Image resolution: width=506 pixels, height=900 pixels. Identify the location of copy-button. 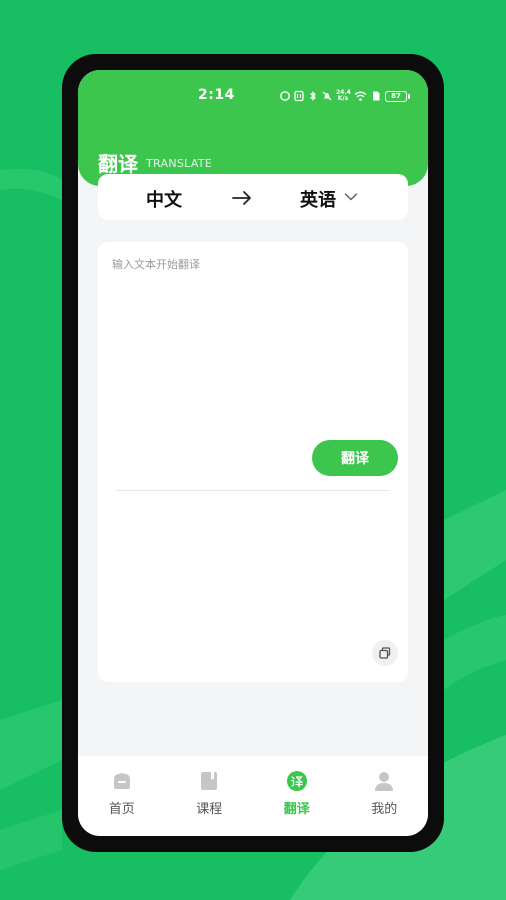
(385, 653).